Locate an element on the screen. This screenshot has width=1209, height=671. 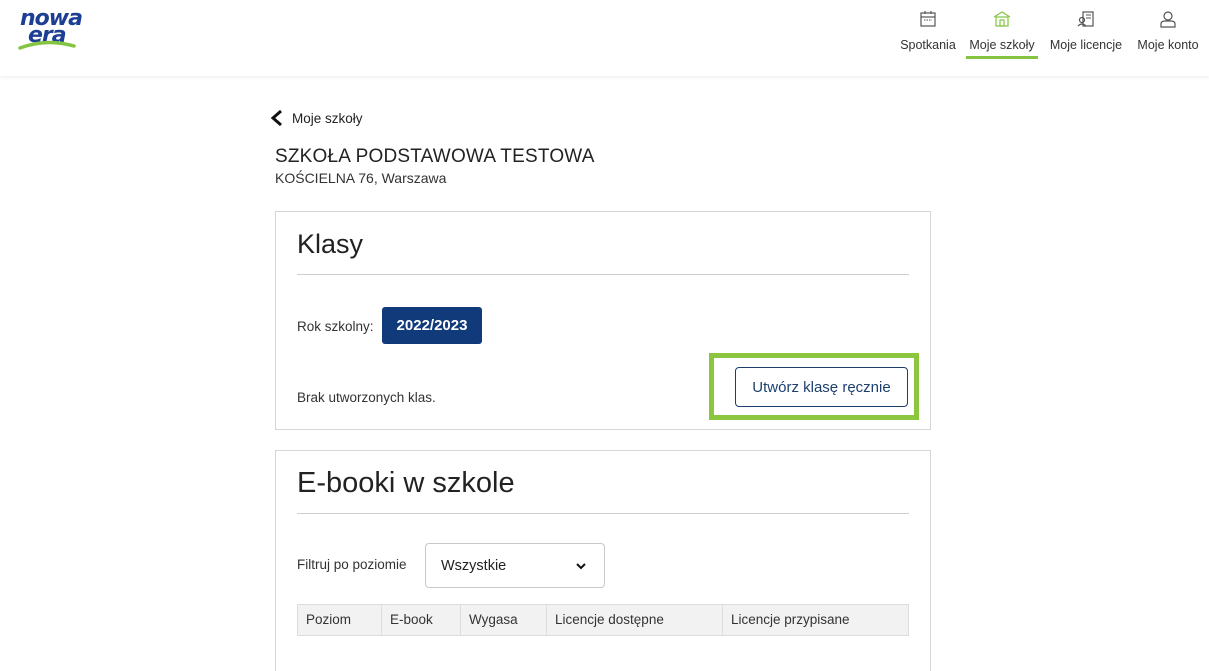
column-header-poziom: Poziom is located at coordinates (340, 620).